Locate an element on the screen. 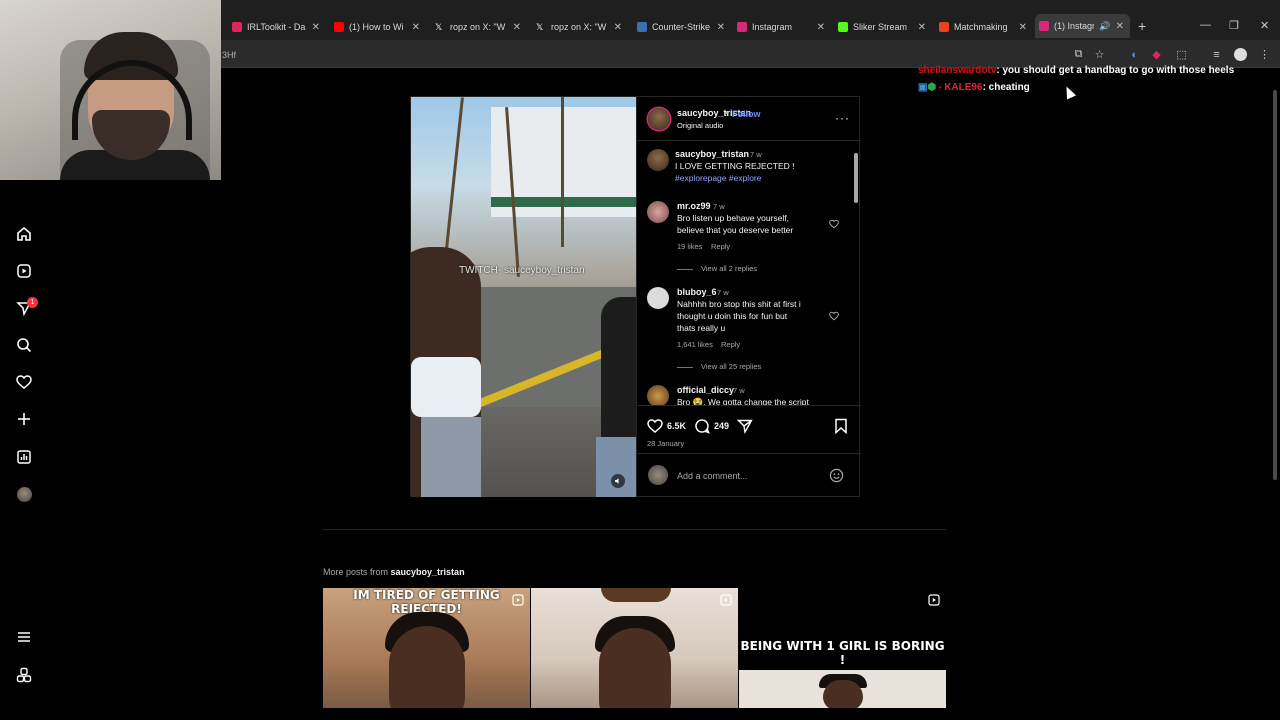  post-video: TWITCH- sauceyboy_tristan is located at coordinates (523, 297).